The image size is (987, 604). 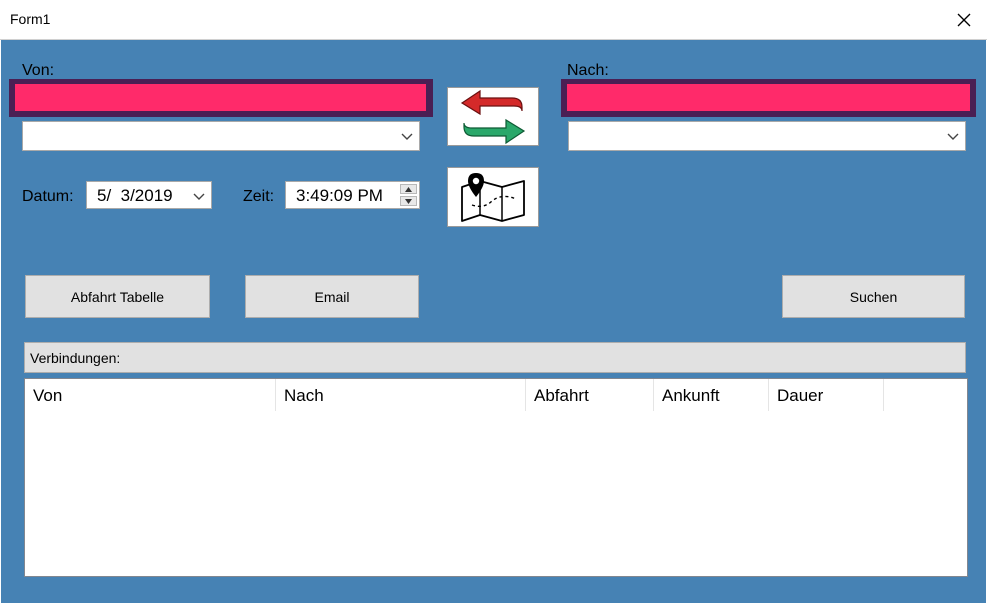 What do you see at coordinates (117, 296) in the screenshot?
I see `abfahrt-tabelle-button: Abfahrt Tabelle` at bounding box center [117, 296].